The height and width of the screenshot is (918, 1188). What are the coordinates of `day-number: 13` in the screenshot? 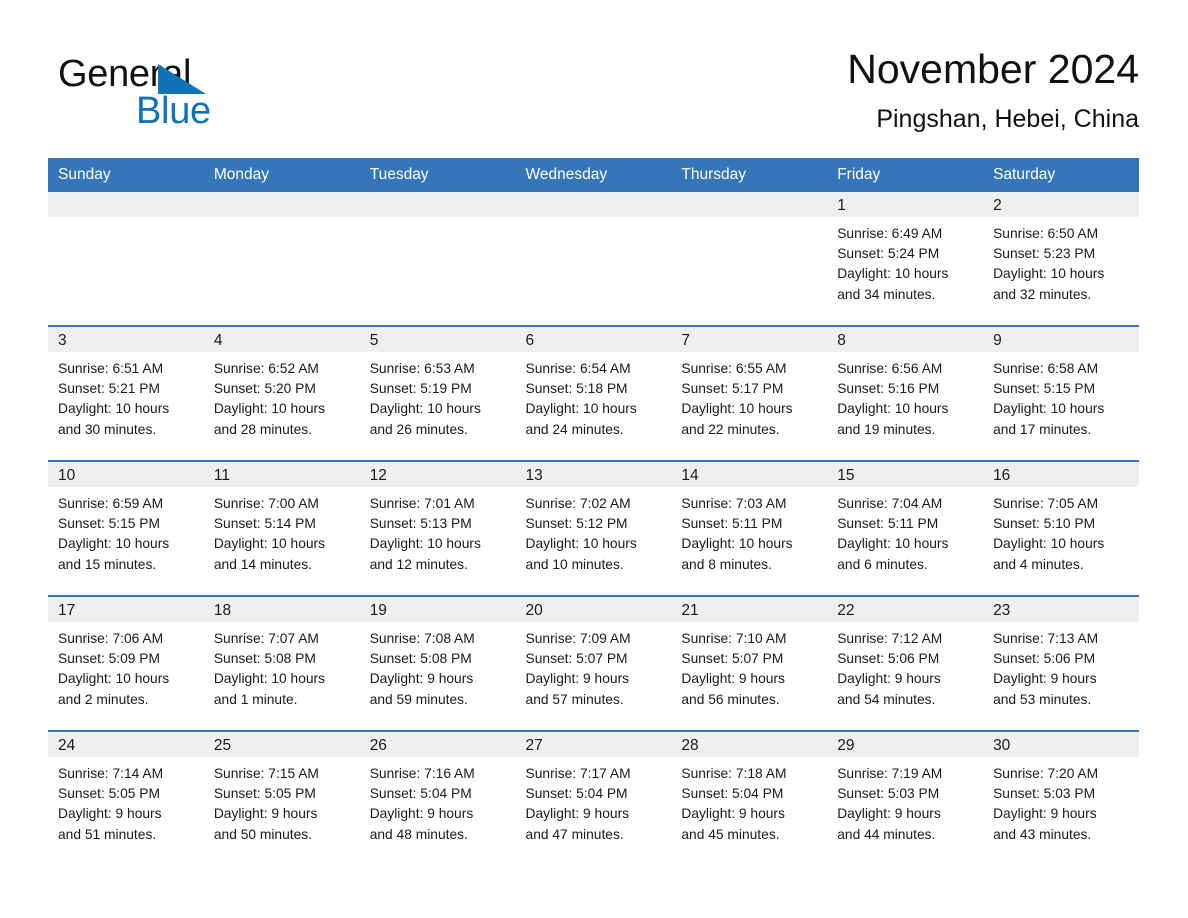 It's located at (534, 475).